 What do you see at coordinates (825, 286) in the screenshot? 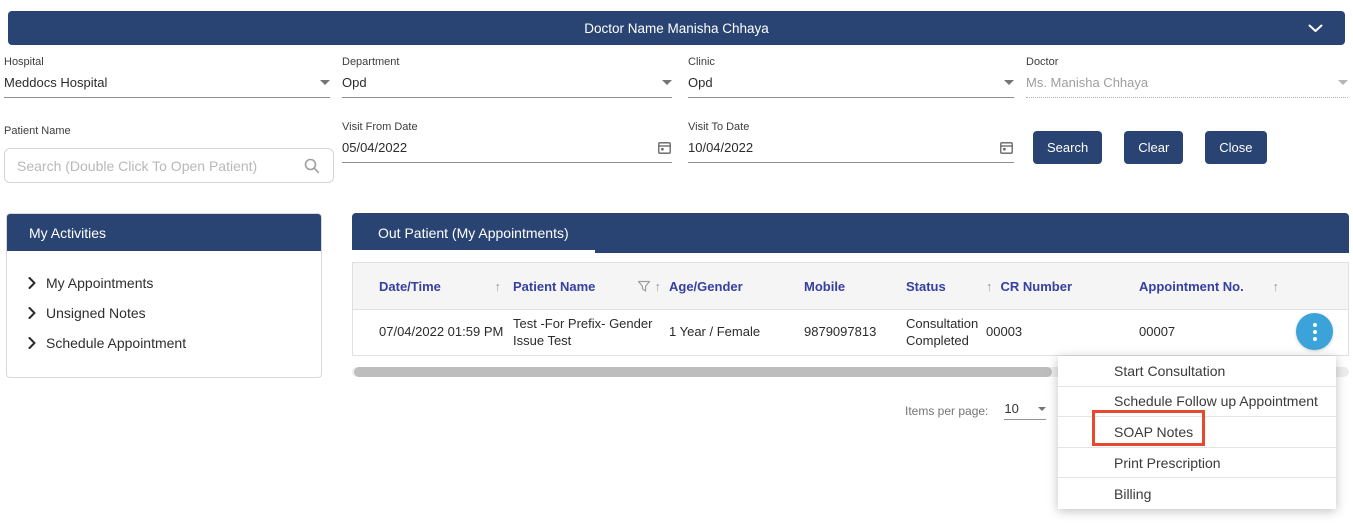
I see `column-label: Mobile` at bounding box center [825, 286].